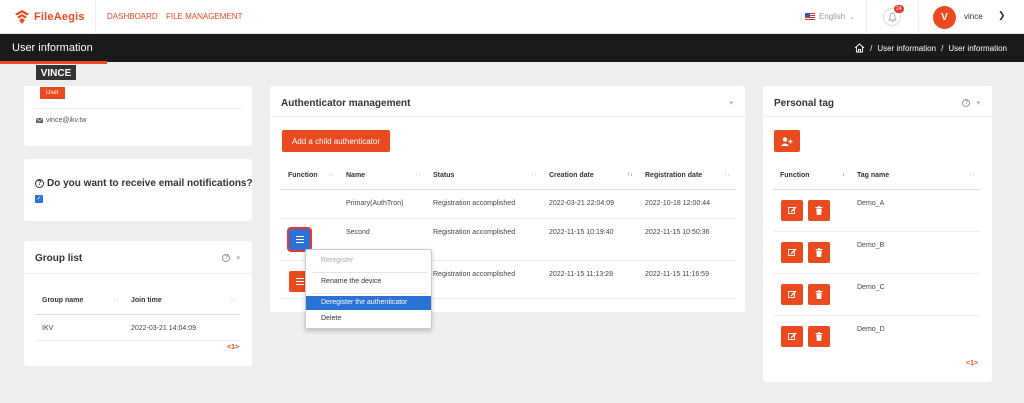  Describe the element at coordinates (382, 176) in the screenshot. I see `column-header: Name ↑↓` at that location.